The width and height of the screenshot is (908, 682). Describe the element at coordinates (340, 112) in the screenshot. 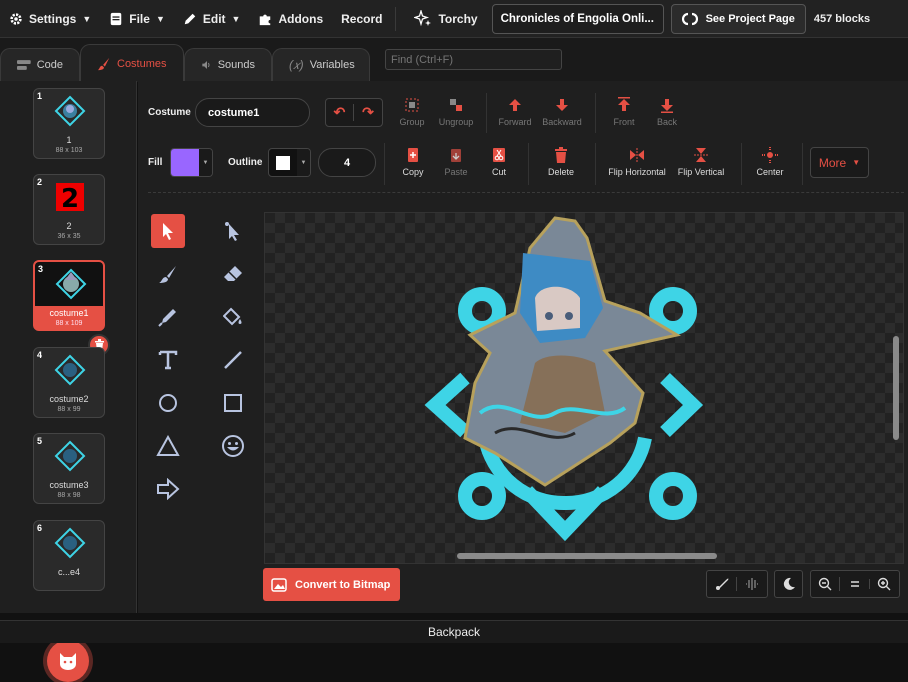

I see `undo-button: ↶` at that location.